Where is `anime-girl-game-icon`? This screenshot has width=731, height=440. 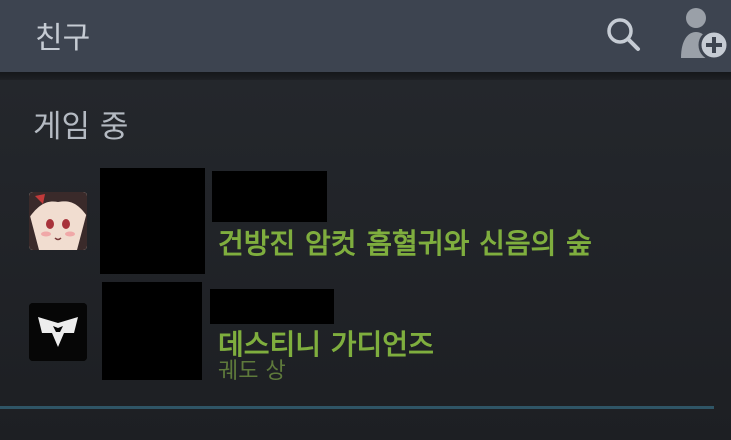
anime-girl-game-icon is located at coordinates (58, 221).